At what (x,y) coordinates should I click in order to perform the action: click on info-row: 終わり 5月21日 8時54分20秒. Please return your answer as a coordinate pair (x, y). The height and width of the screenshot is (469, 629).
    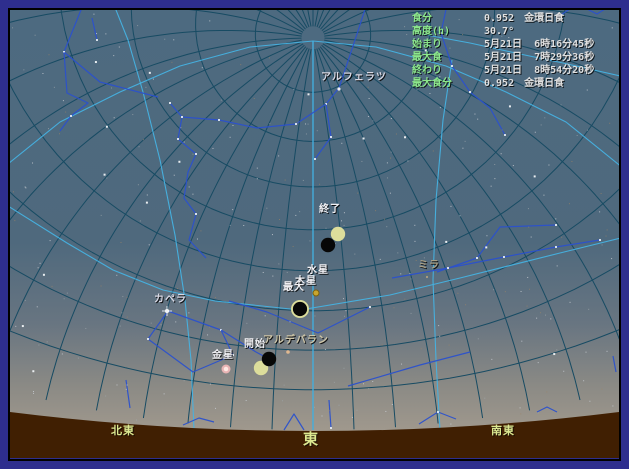
    Looking at the image, I should click on (503, 71).